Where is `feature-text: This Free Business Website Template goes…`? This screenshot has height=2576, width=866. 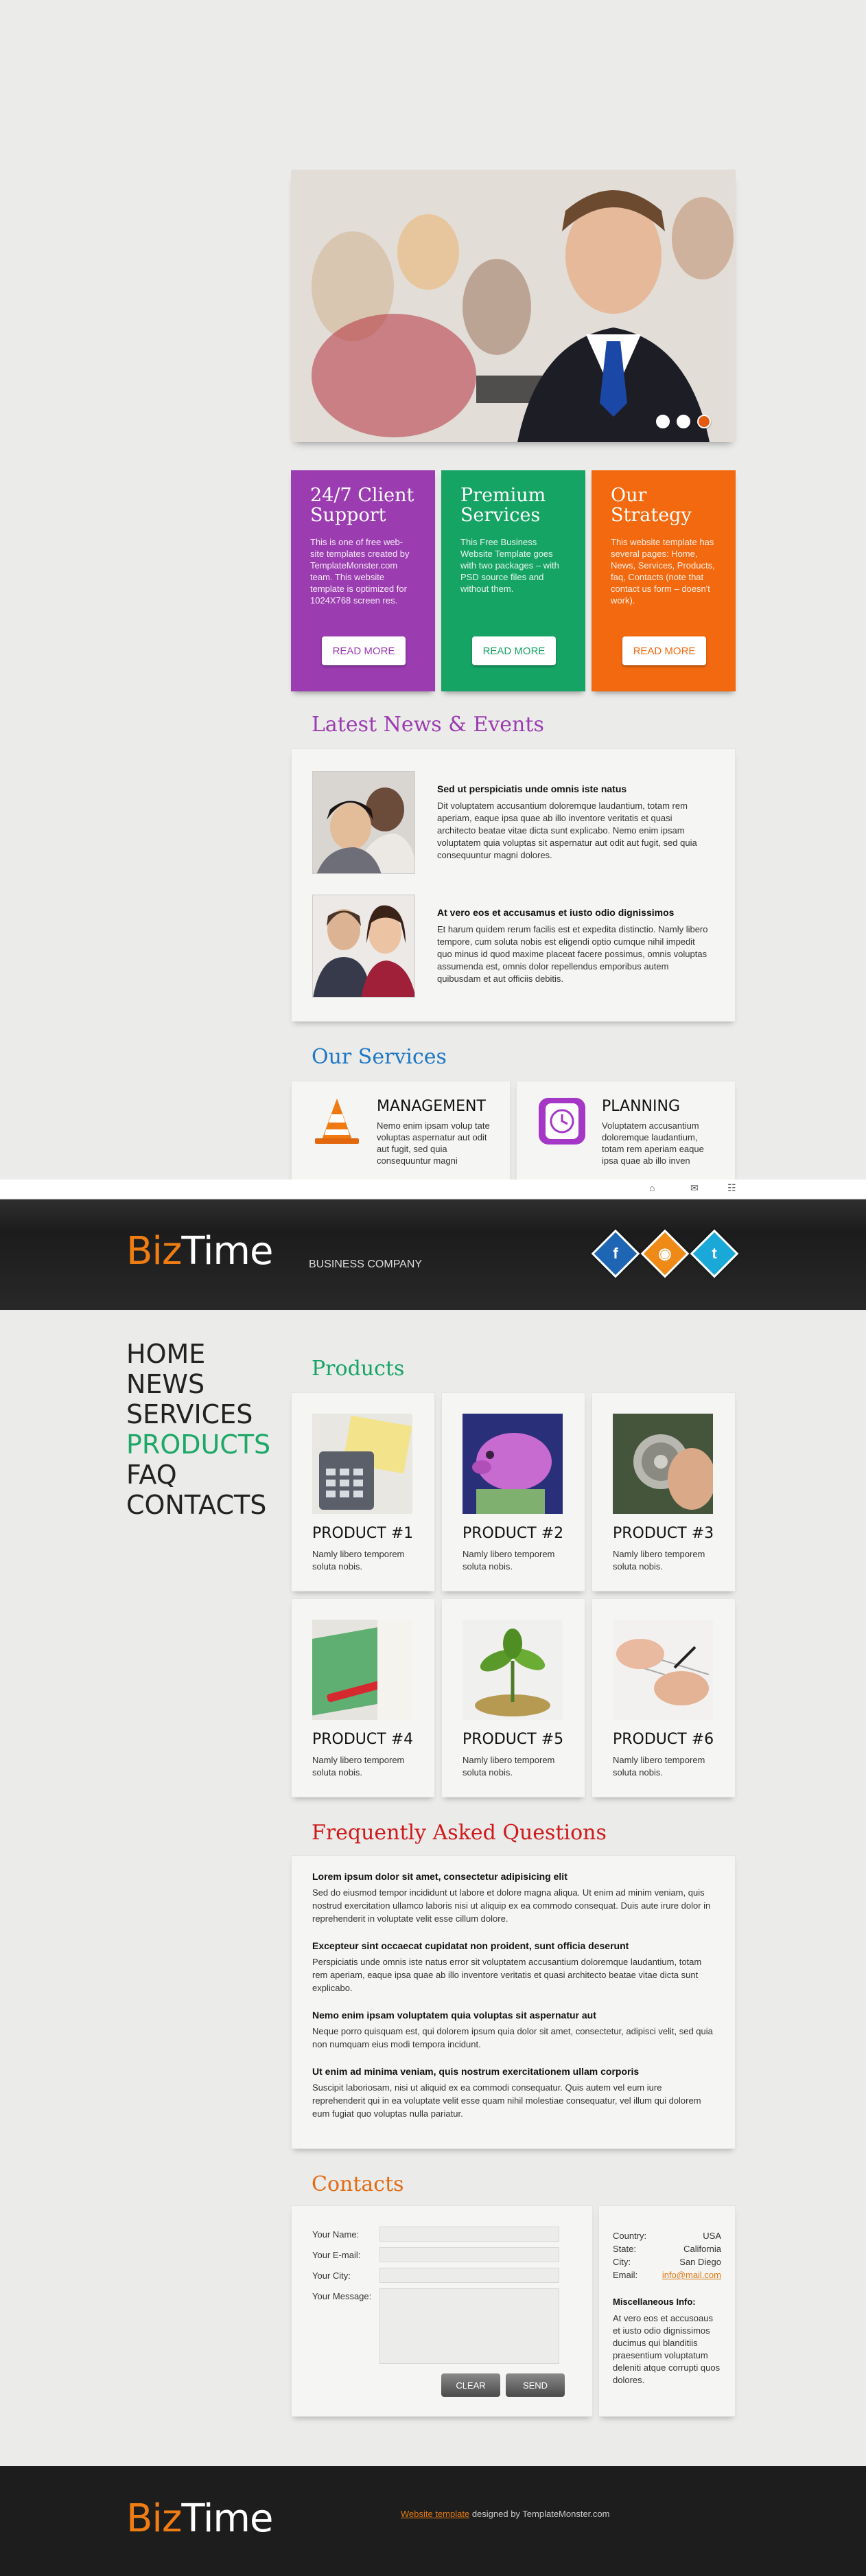 feature-text: This Free Business Website Template goes… is located at coordinates (509, 565).